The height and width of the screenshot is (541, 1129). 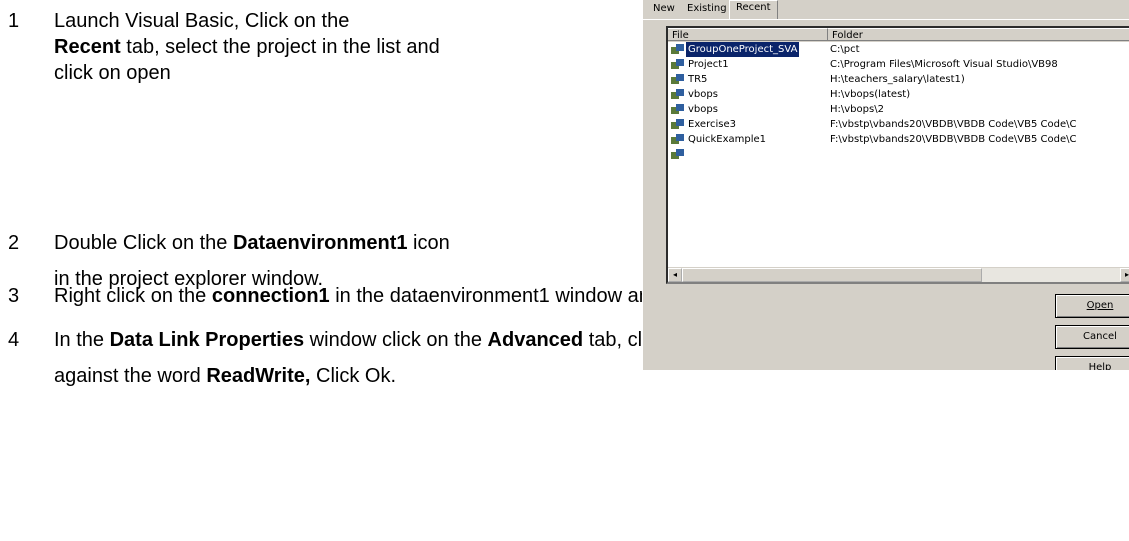 What do you see at coordinates (743, 49) in the screenshot?
I see `file-name: GroupOneProject_SVA` at bounding box center [743, 49].